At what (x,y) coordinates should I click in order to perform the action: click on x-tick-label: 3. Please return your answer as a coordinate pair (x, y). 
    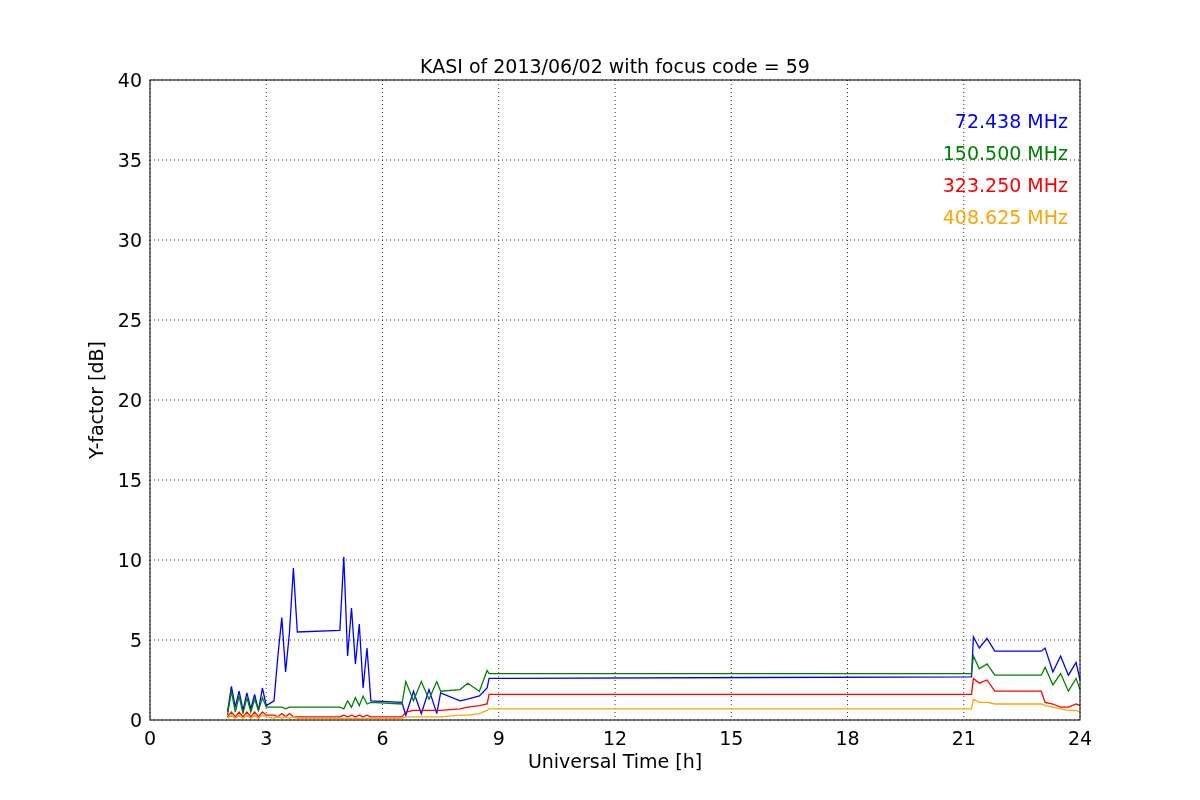
    Looking at the image, I should click on (266, 738).